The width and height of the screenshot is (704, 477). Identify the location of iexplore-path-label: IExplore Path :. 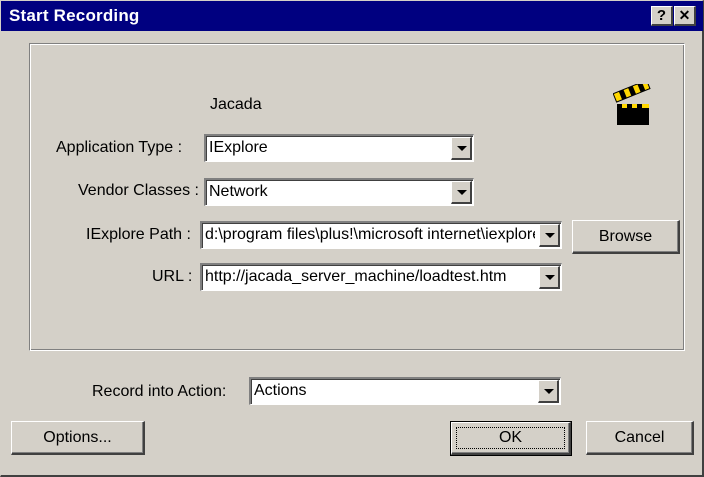
(138, 234).